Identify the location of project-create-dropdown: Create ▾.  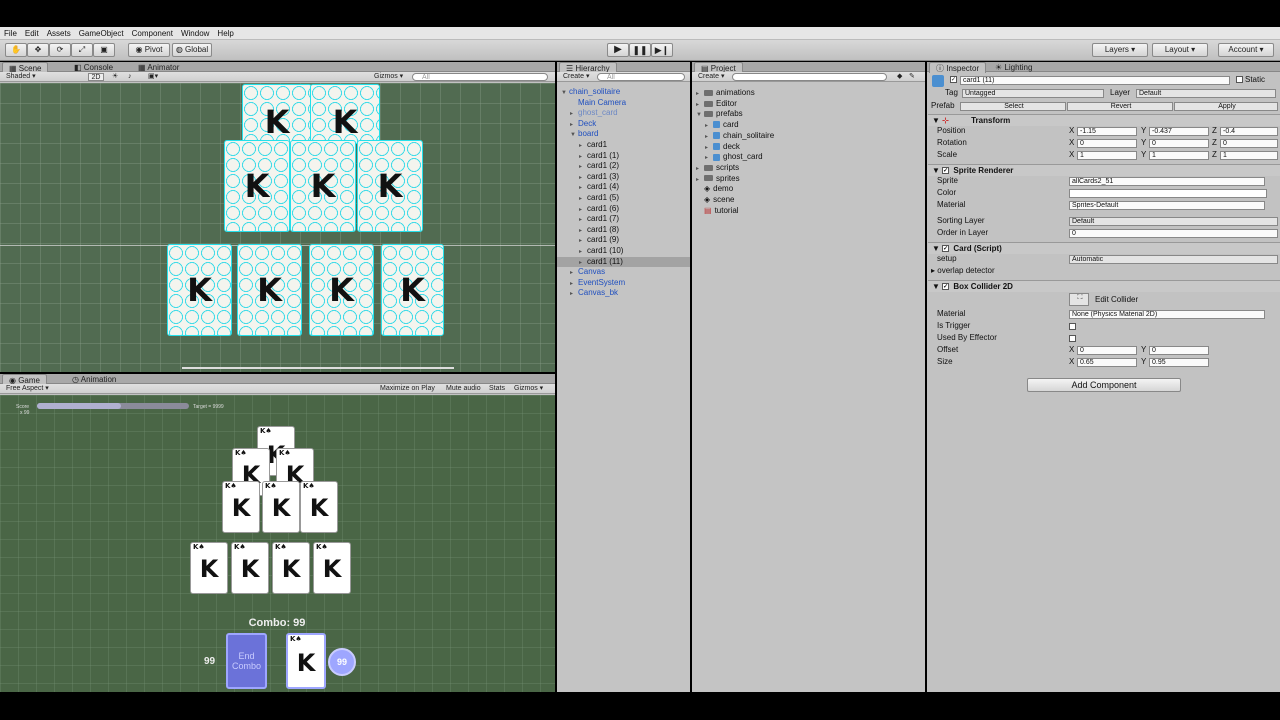
(713, 77).